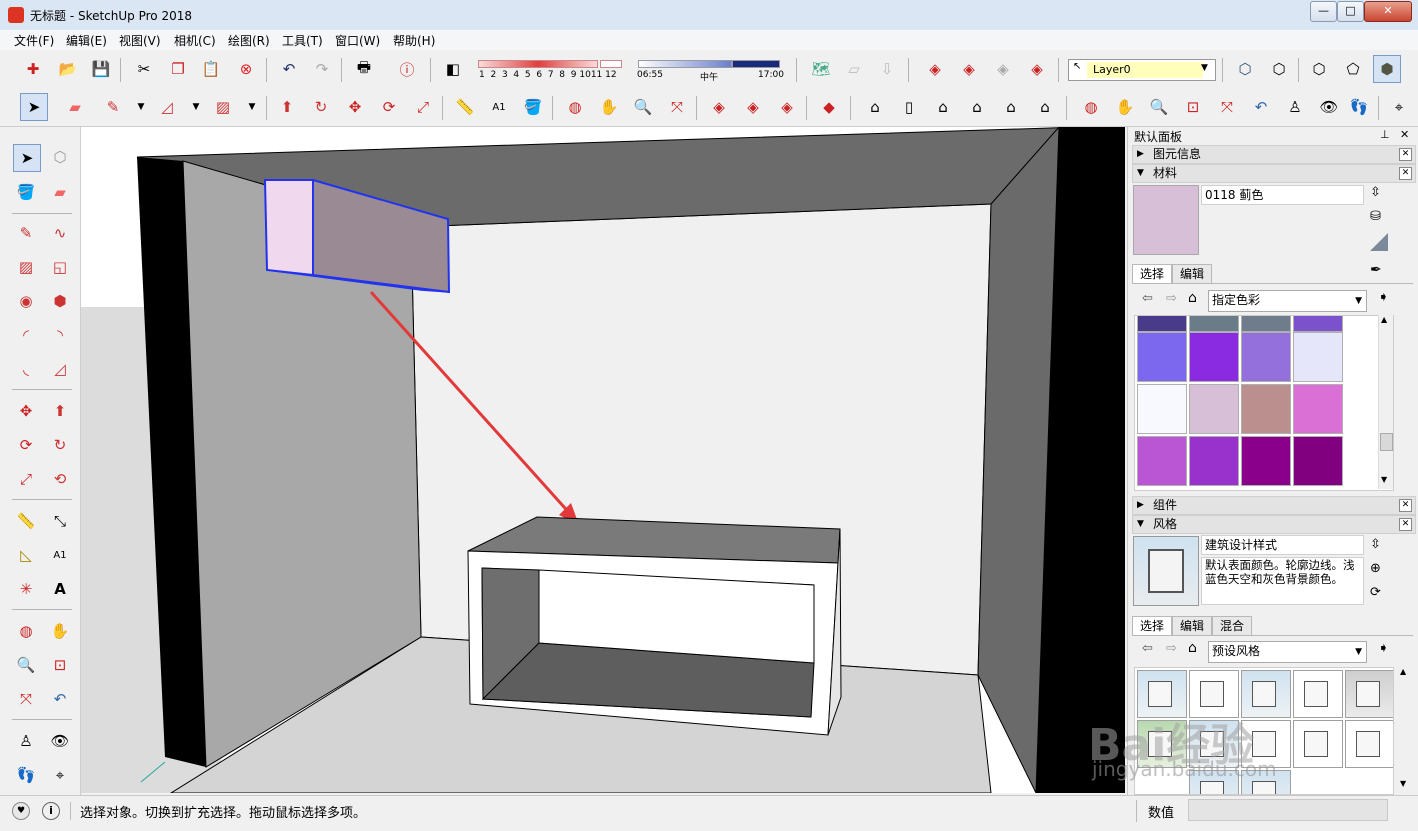  I want to click on text-label-icon: A1, so click(499, 107).